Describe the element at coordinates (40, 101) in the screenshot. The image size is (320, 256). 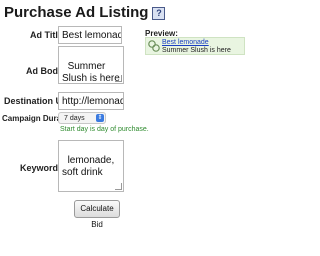
I see `destination-url-label: Destination URL:` at that location.